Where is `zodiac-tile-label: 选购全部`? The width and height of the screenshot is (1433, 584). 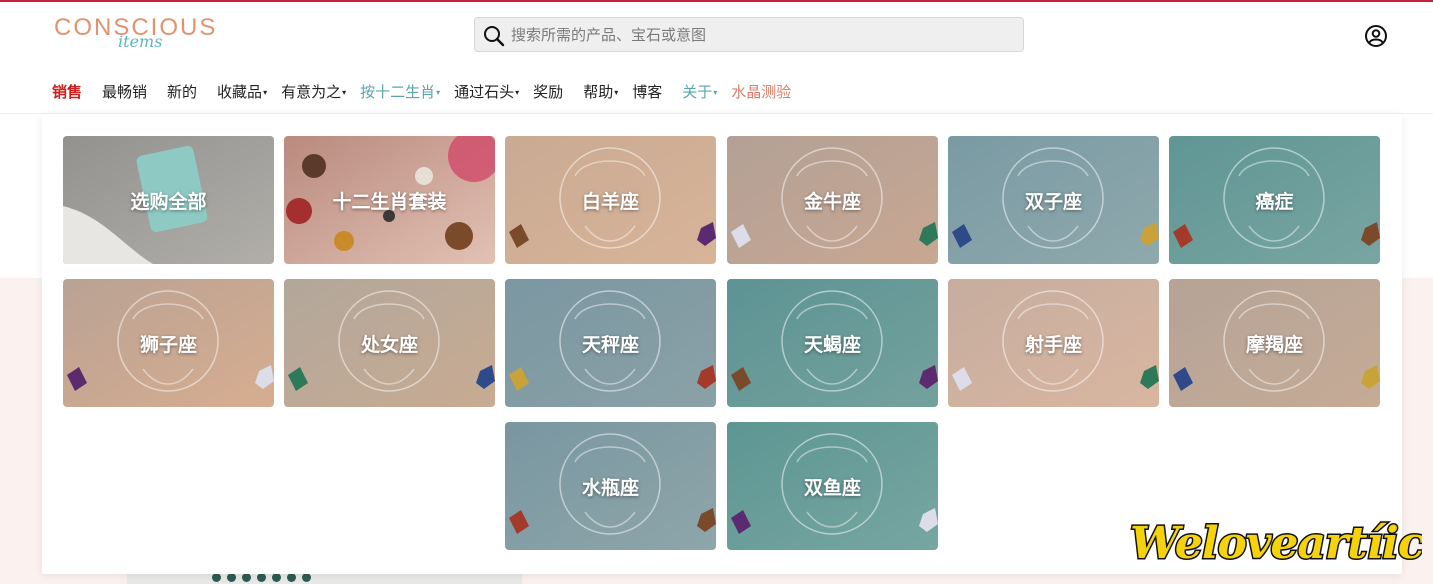
zodiac-tile-label: 选购全部 is located at coordinates (168, 201).